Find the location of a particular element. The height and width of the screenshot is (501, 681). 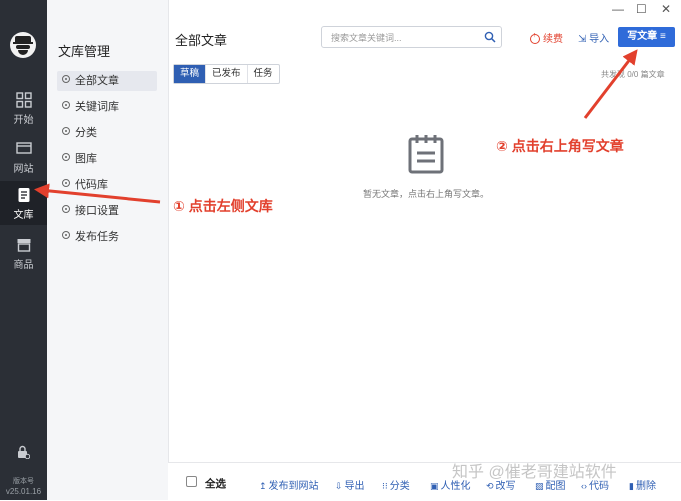

tab-tasks: 任务 is located at coordinates (263, 74).